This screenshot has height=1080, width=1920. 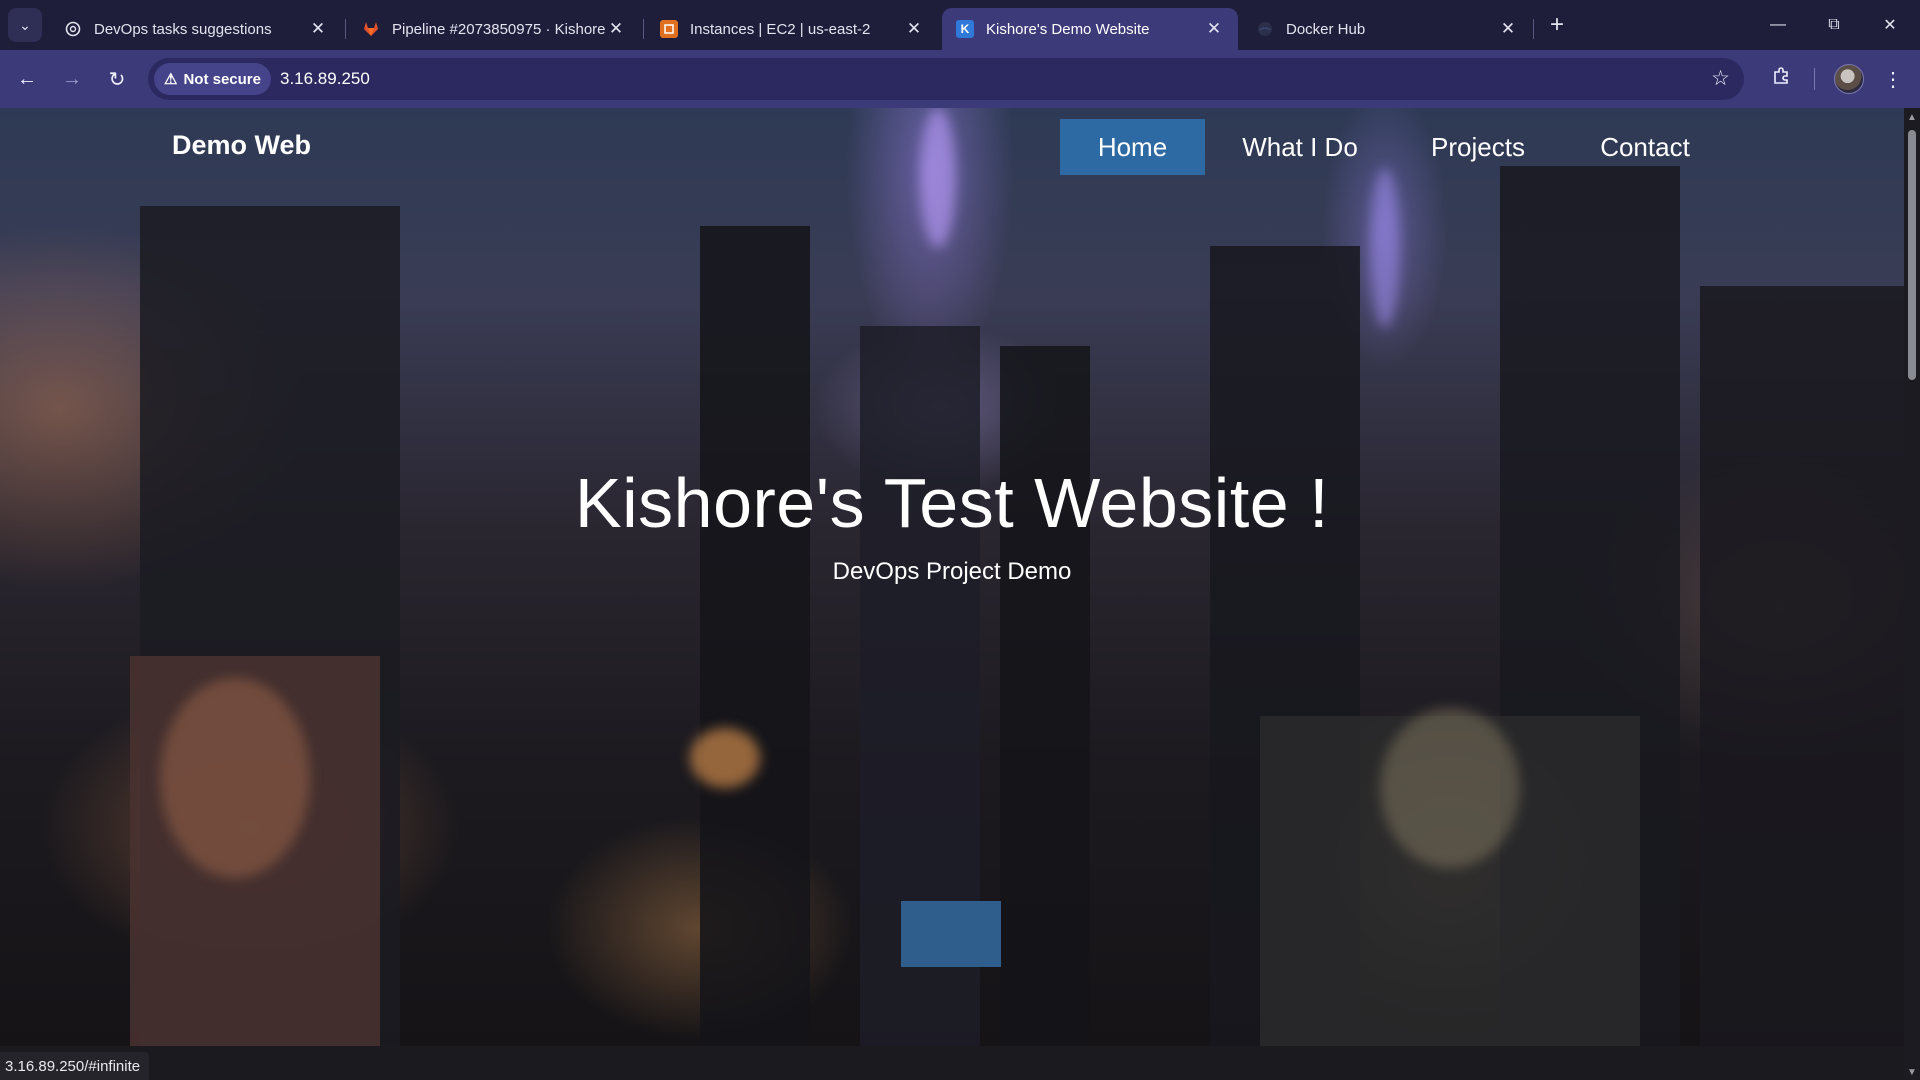 What do you see at coordinates (952, 503) in the screenshot?
I see `hero-title: Kishore's Test Website !` at bounding box center [952, 503].